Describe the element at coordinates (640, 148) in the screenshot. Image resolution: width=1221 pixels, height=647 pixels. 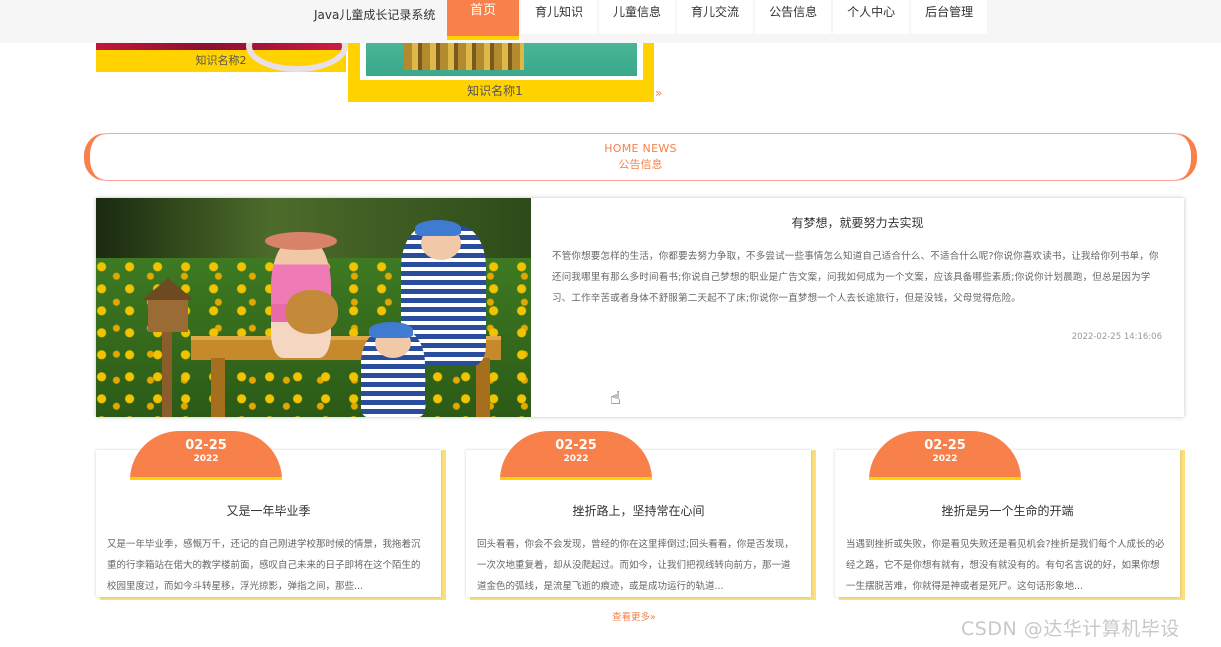
I see `section-title-en: HOME NEWS` at that location.